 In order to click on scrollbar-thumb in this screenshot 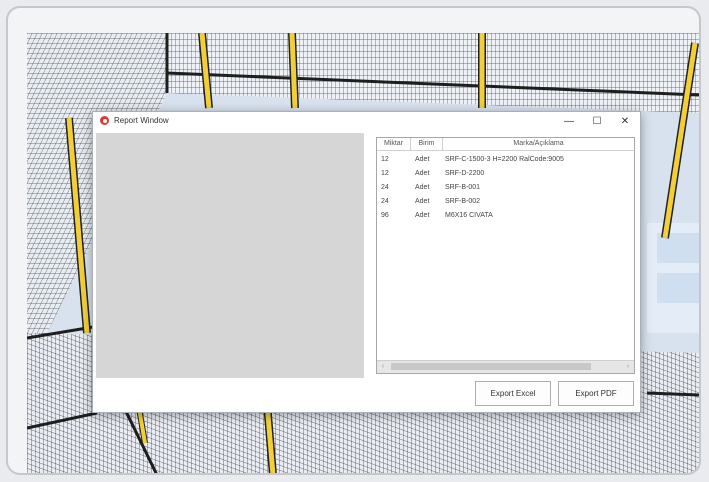, I will do `click(491, 366)`.